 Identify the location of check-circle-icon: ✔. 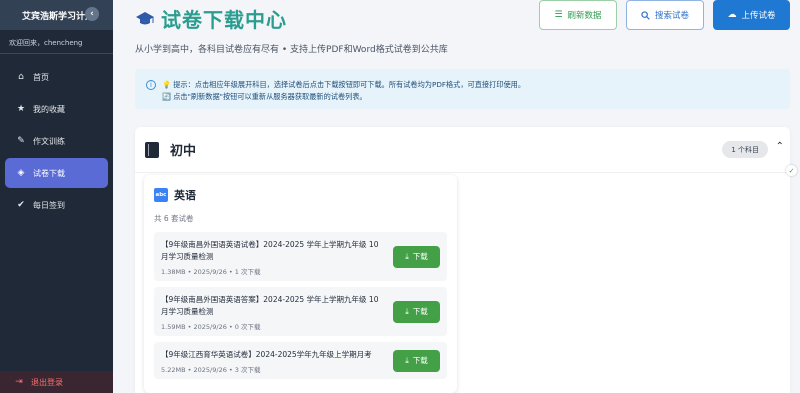
(21, 205).